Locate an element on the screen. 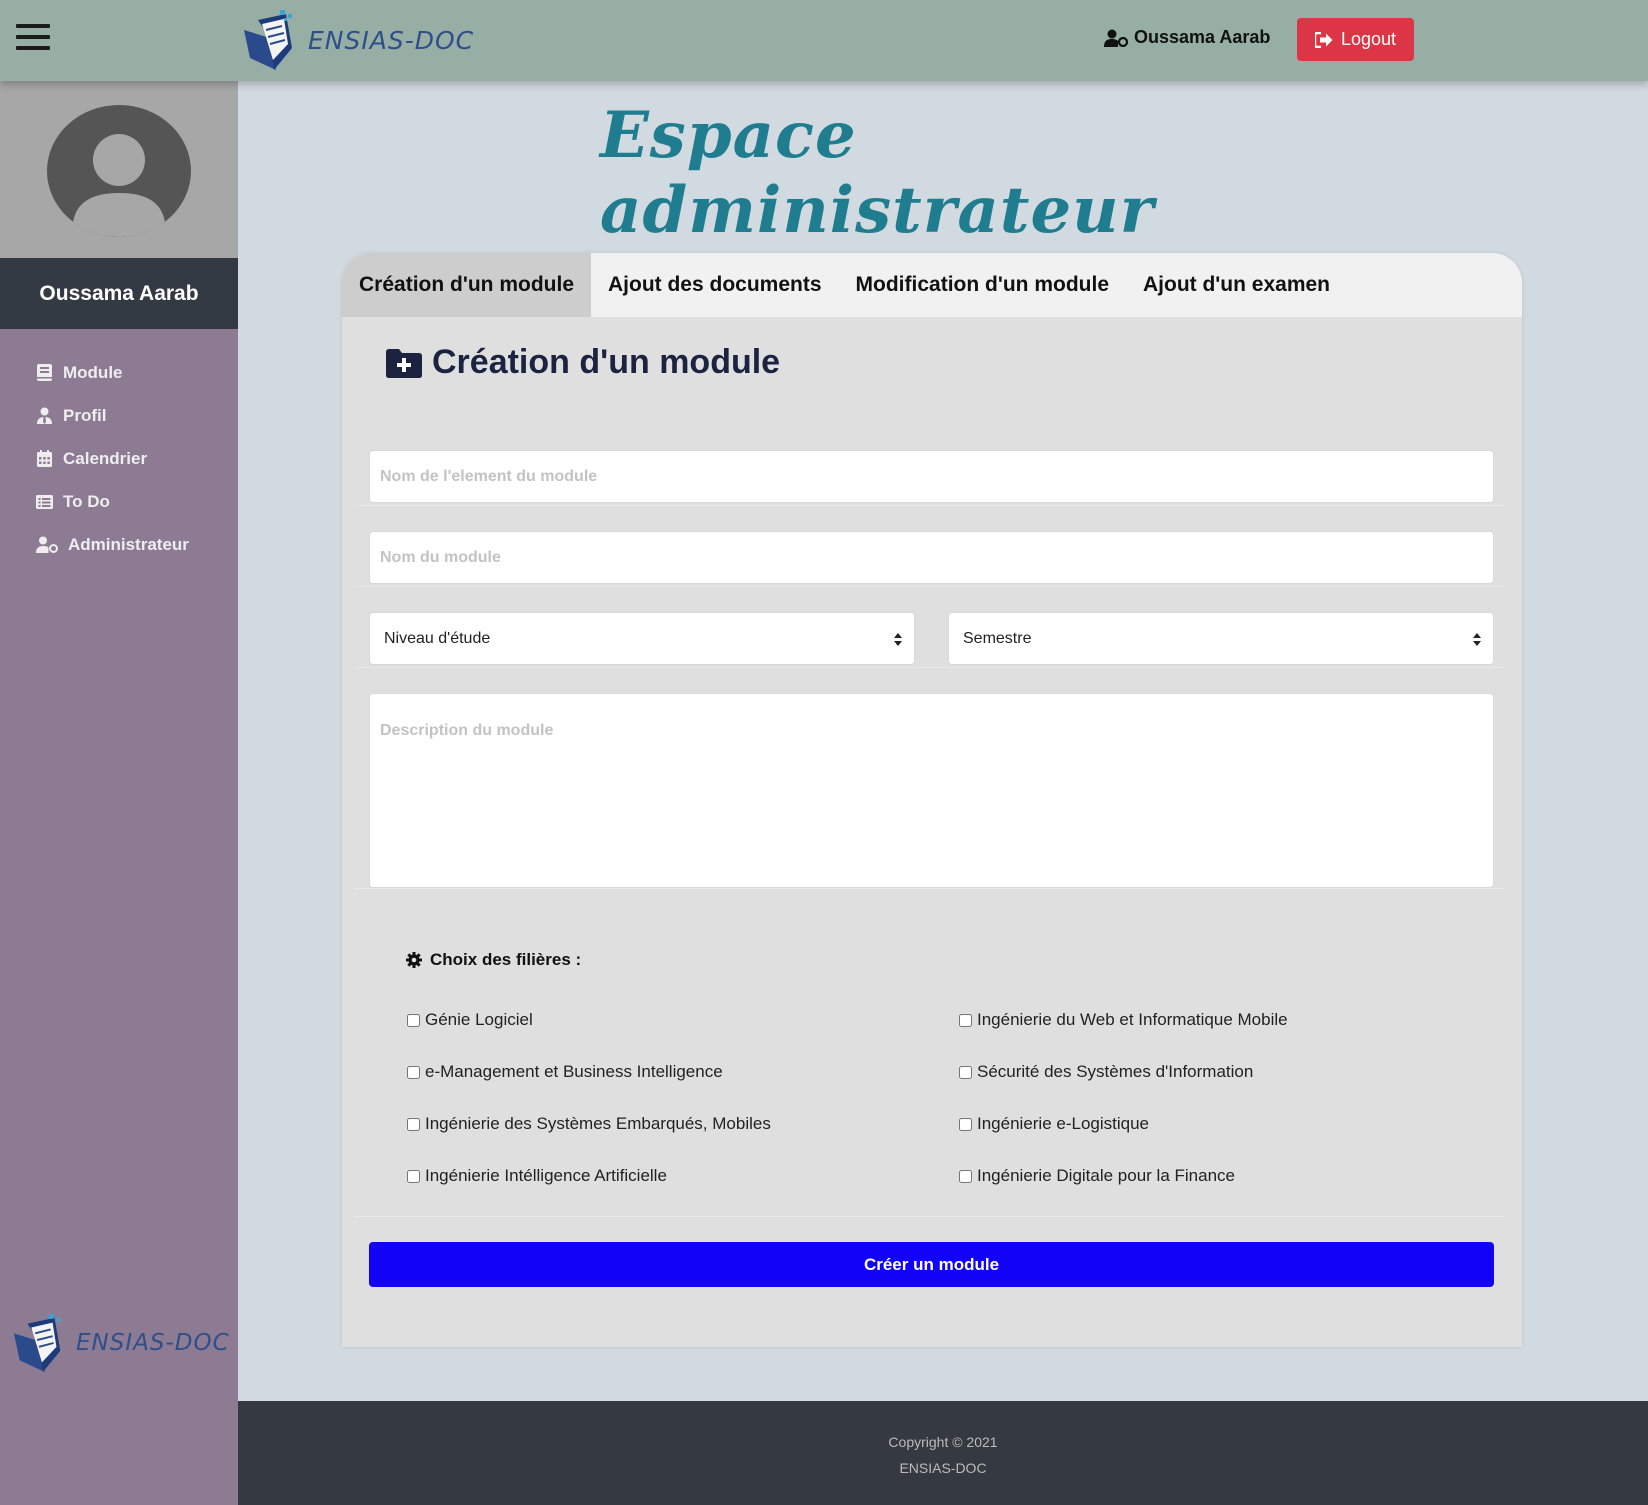  sidebar-item-label: To Do is located at coordinates (86, 501).